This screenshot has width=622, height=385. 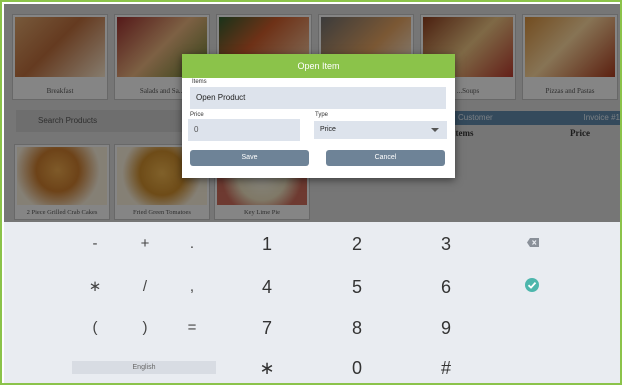 I want to click on key-asterisk: ∗, so click(x=95, y=287).